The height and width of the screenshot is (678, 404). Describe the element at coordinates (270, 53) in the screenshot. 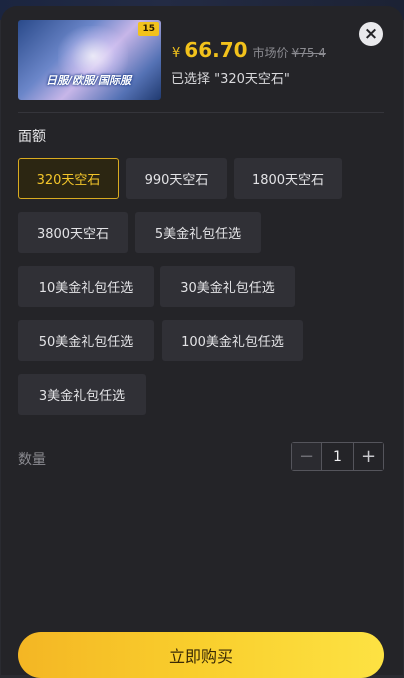

I see `market-price-label: 市场价` at that location.